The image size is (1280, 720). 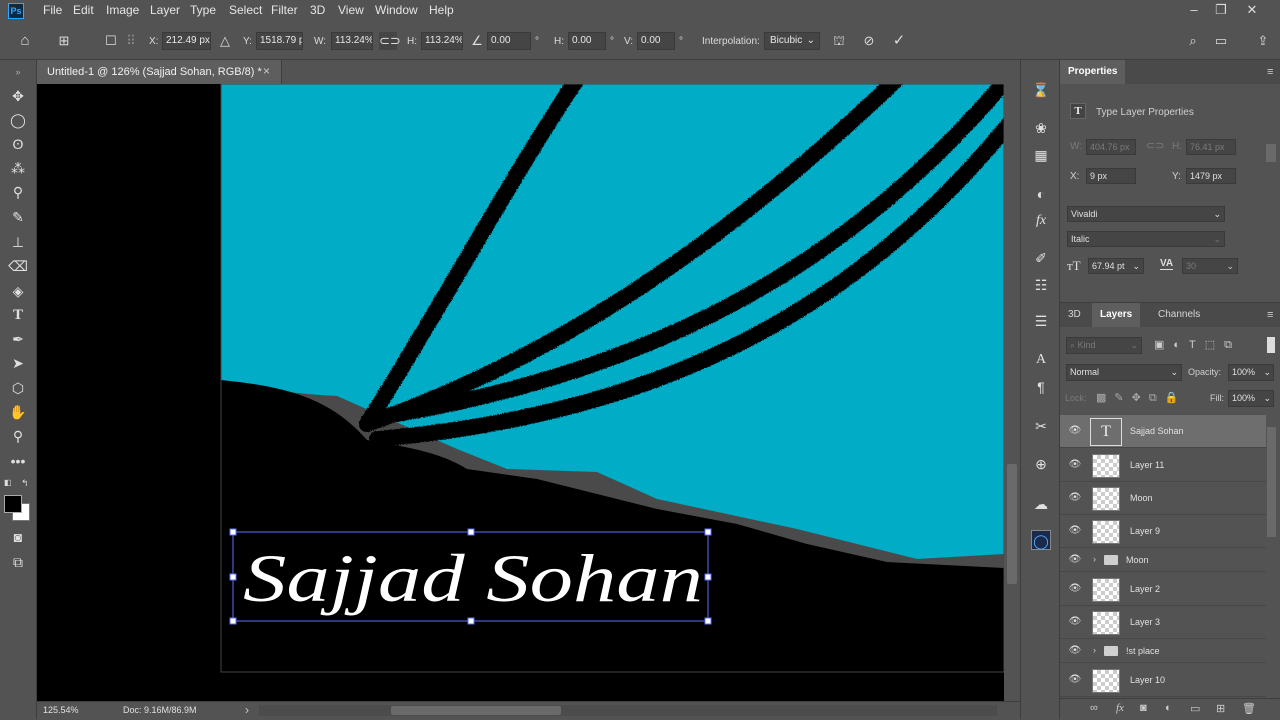 What do you see at coordinates (18, 192) in the screenshot?
I see `eyedropper-tool-icon: ⚲` at bounding box center [18, 192].